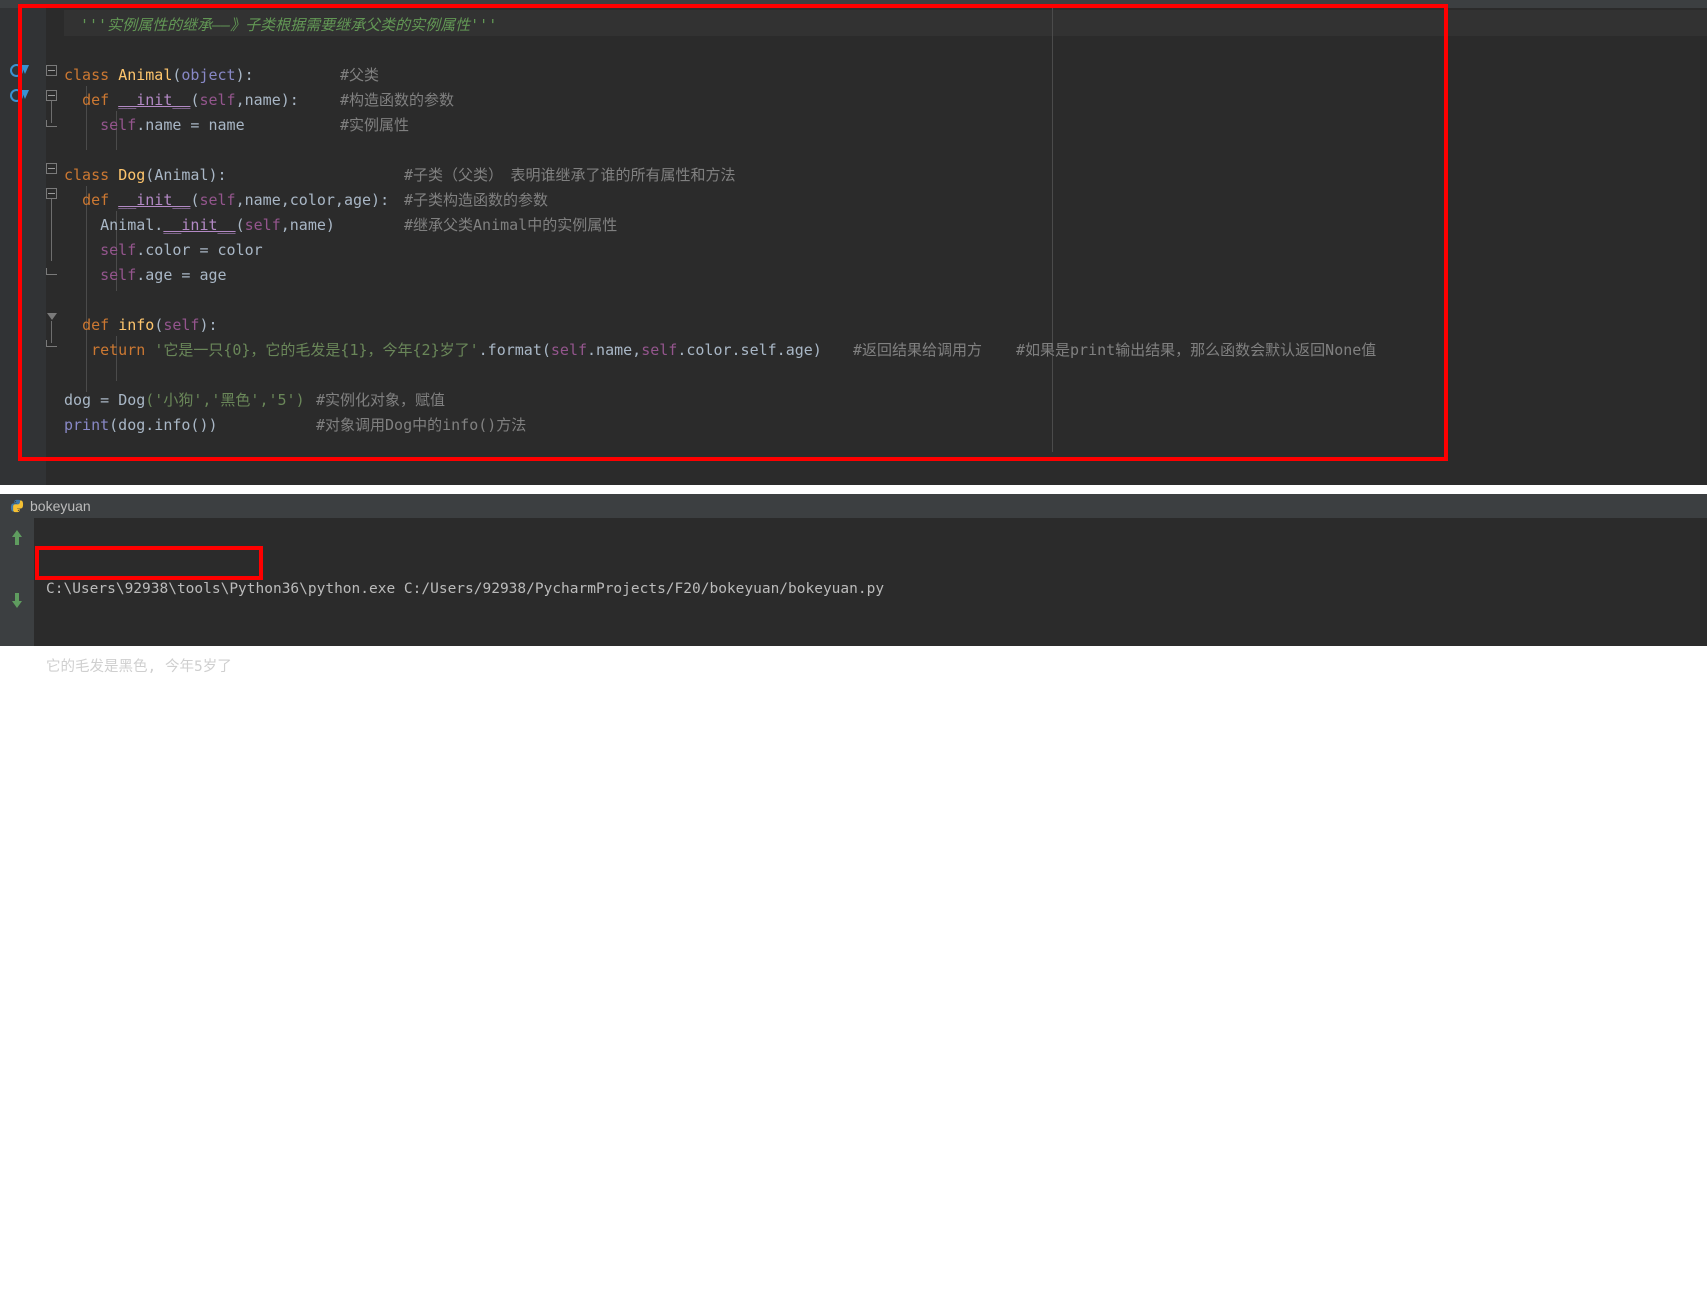 Image resolution: width=1707 pixels, height=1292 pixels. I want to click on code-line-11: self.color = color, so click(163, 250).